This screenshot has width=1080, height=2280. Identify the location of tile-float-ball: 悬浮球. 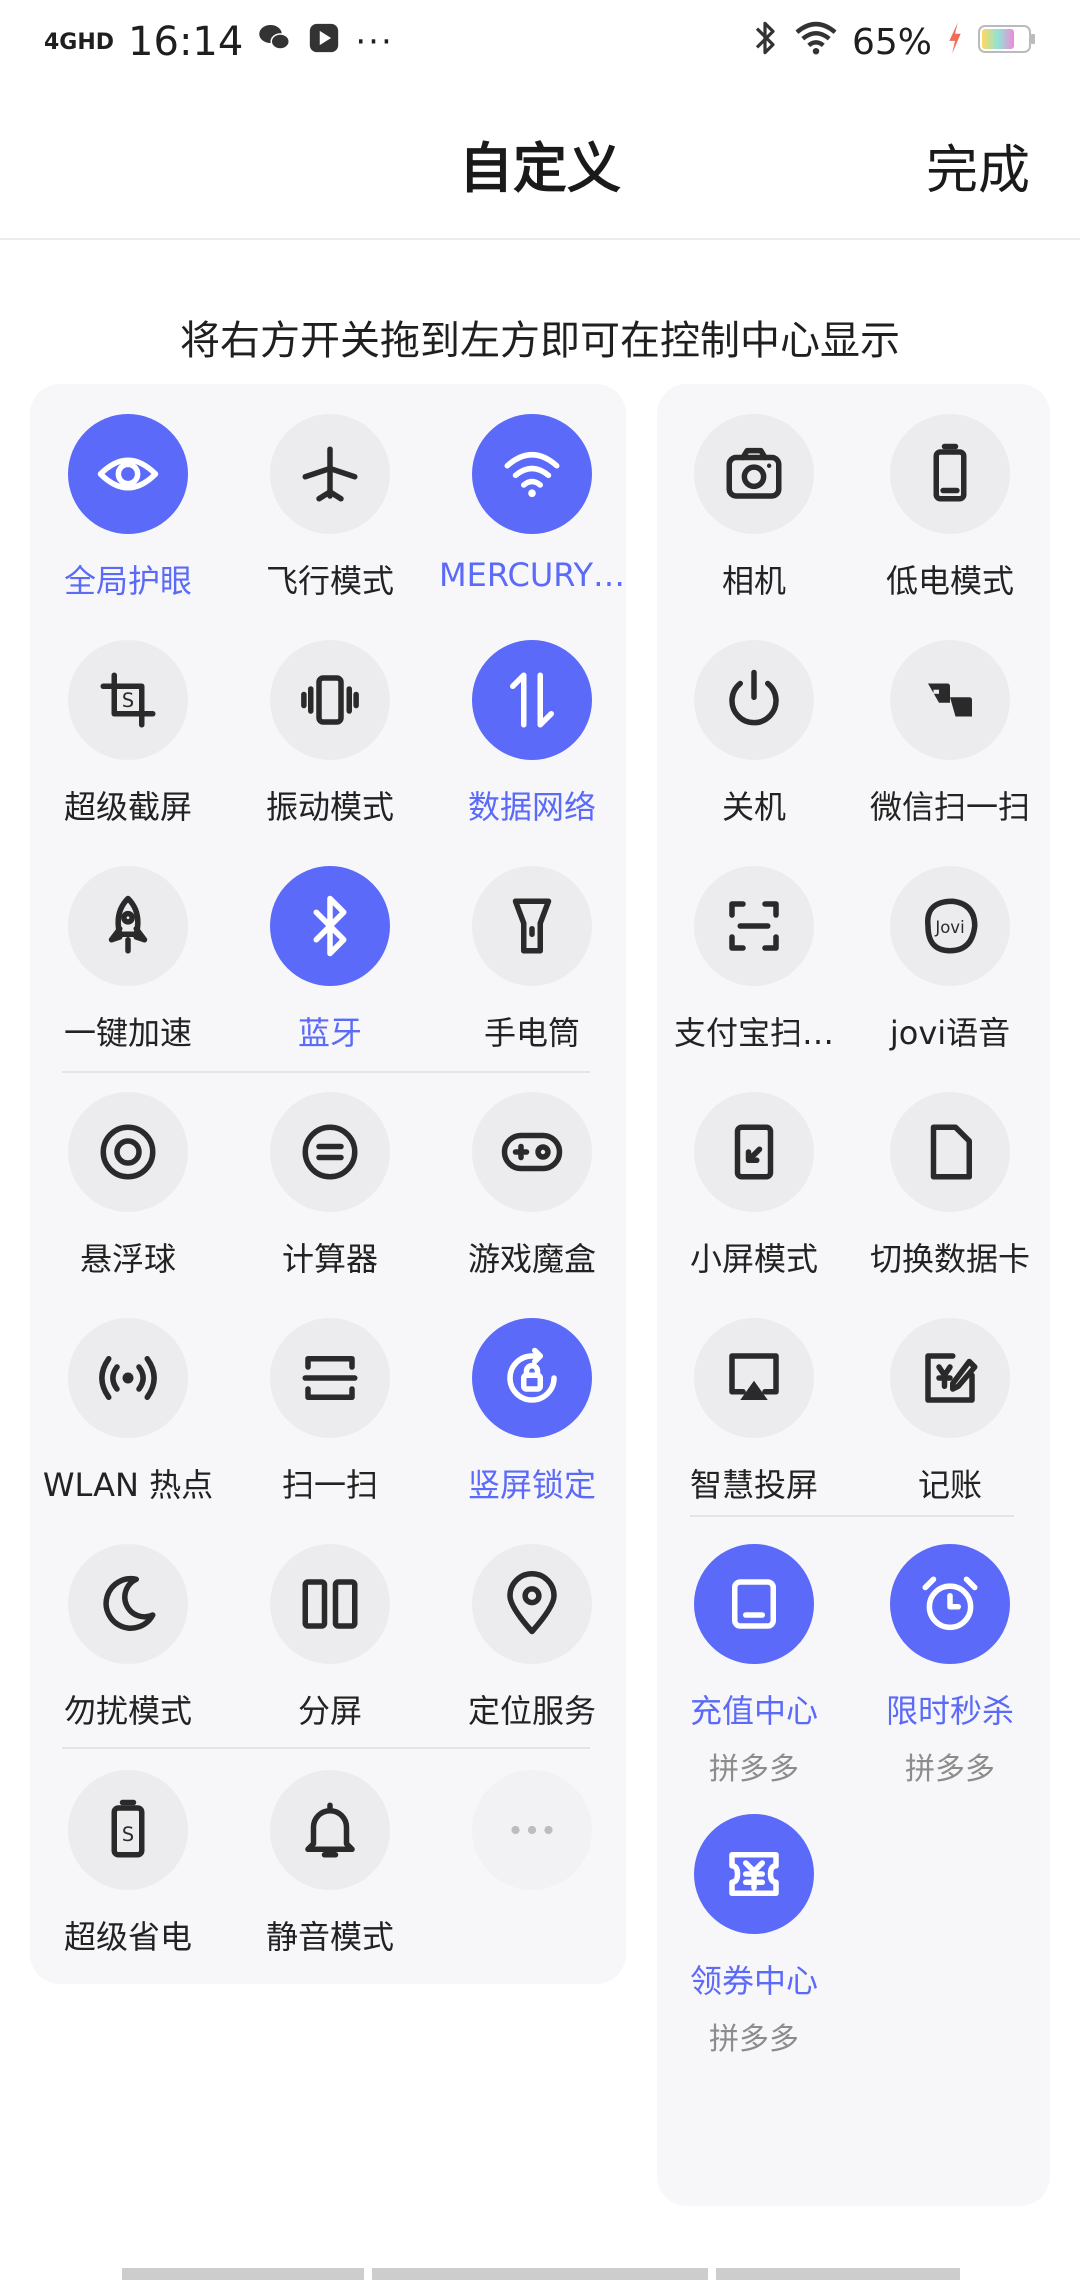
(128, 1186).